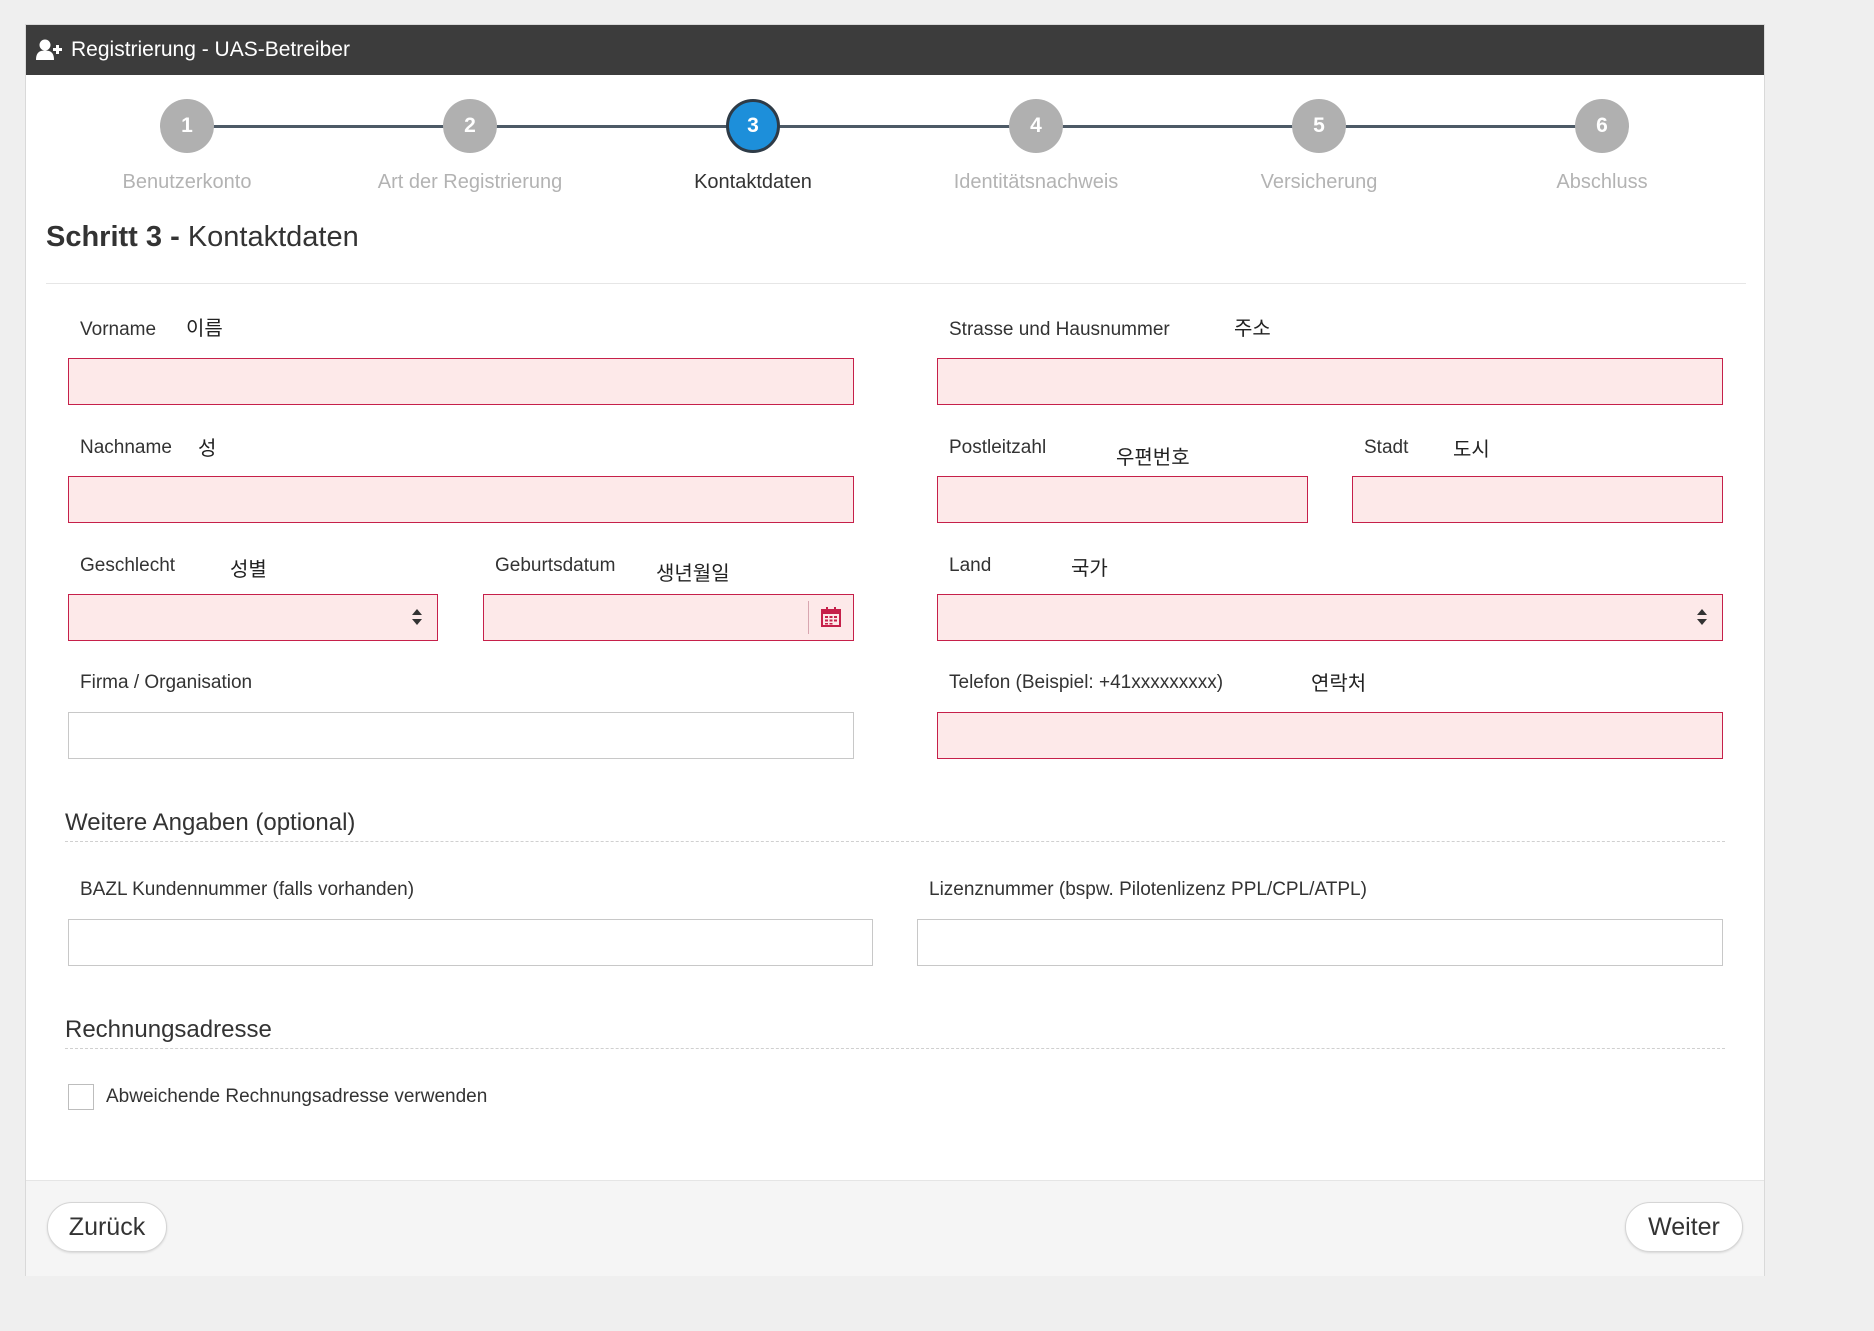  Describe the element at coordinates (1086, 682) in the screenshot. I see `telefon-label: Telefon (Beispiel: +41xxxxxxxxx)` at that location.